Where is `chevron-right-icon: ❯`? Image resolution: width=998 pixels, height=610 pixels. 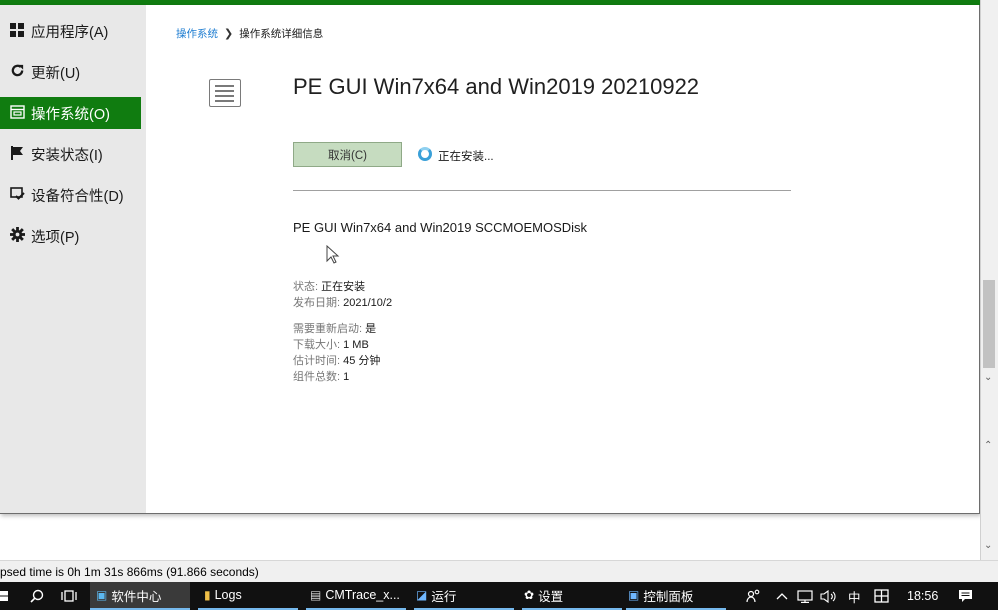
chevron-right-icon: ❯ is located at coordinates (229, 34).